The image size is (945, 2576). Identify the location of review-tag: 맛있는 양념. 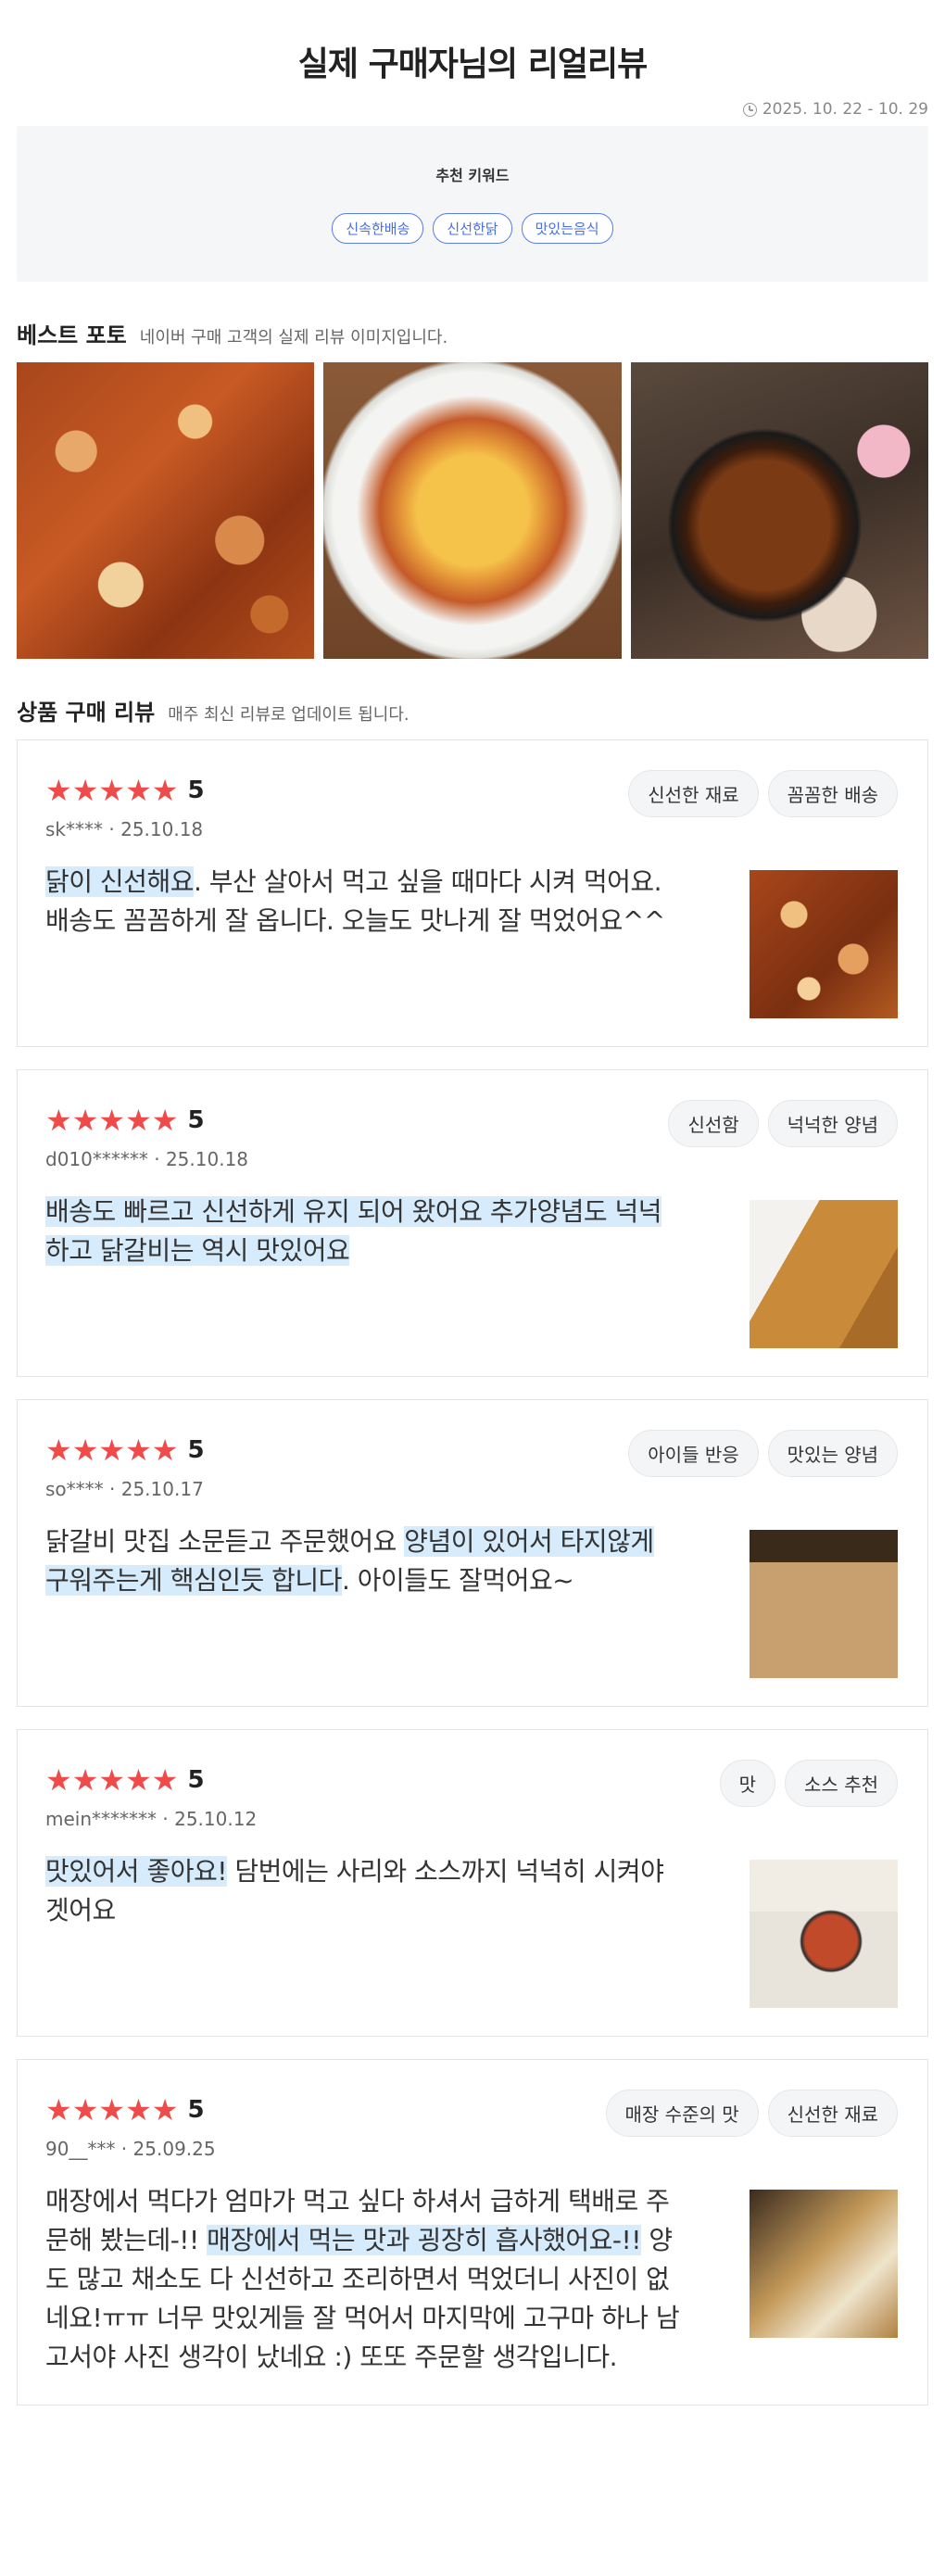
(832, 1453).